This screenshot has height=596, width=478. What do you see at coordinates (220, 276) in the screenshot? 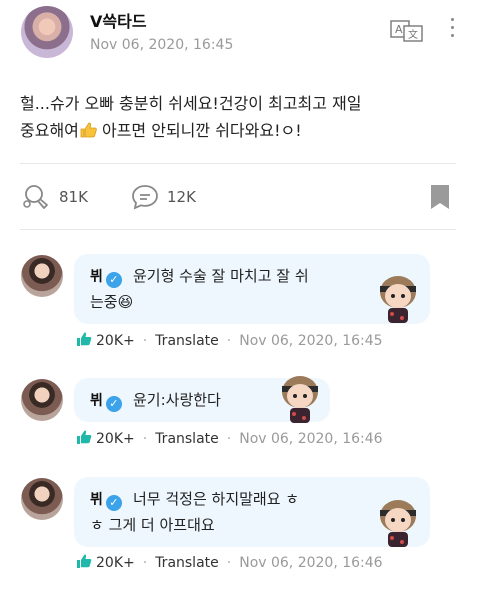
I see `reply-text-line1: 윤기형 수술 잘 마치고 잘 쉬` at bounding box center [220, 276].